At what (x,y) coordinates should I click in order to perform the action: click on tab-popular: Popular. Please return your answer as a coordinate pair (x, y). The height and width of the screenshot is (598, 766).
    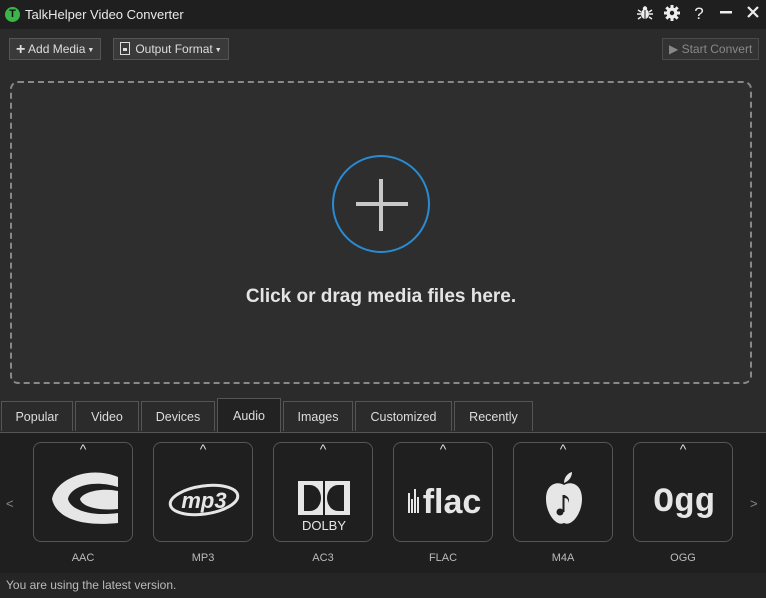
    Looking at the image, I should click on (37, 416).